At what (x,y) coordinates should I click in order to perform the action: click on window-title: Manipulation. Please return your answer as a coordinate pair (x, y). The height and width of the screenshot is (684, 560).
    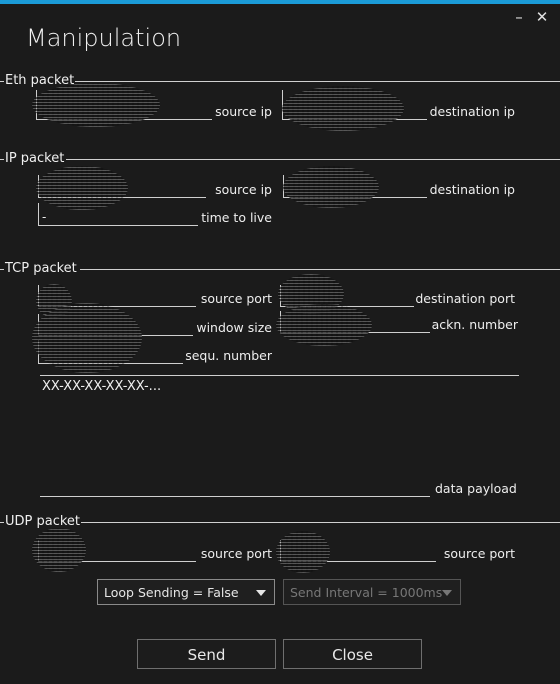
    Looking at the image, I should click on (104, 38).